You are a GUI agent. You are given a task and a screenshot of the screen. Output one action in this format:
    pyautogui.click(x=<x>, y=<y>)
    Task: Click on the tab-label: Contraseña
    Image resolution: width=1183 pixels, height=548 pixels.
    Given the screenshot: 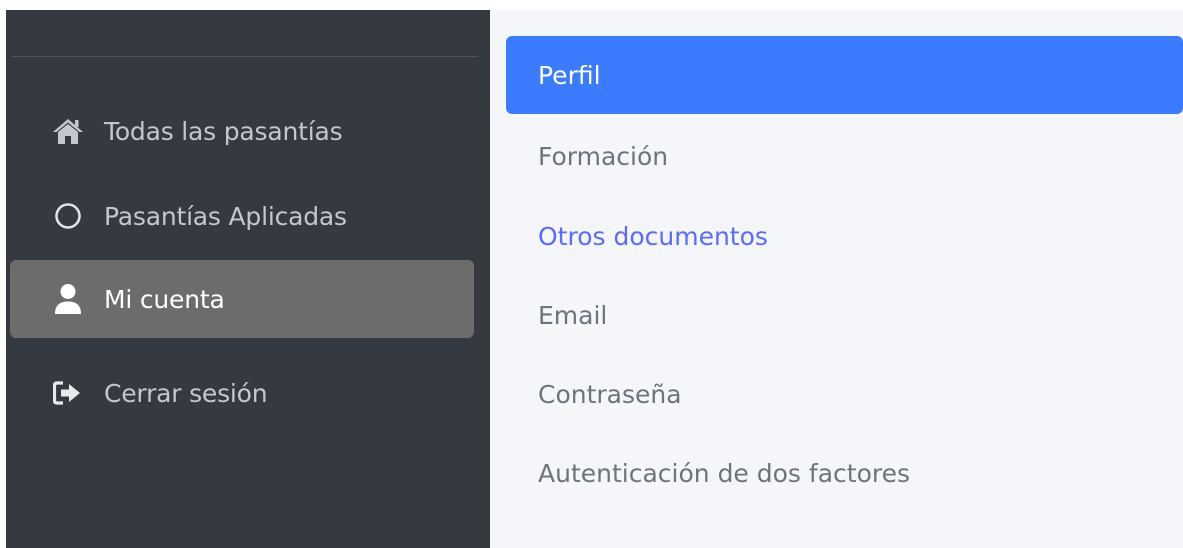 What is the action you would take?
    pyautogui.click(x=610, y=394)
    